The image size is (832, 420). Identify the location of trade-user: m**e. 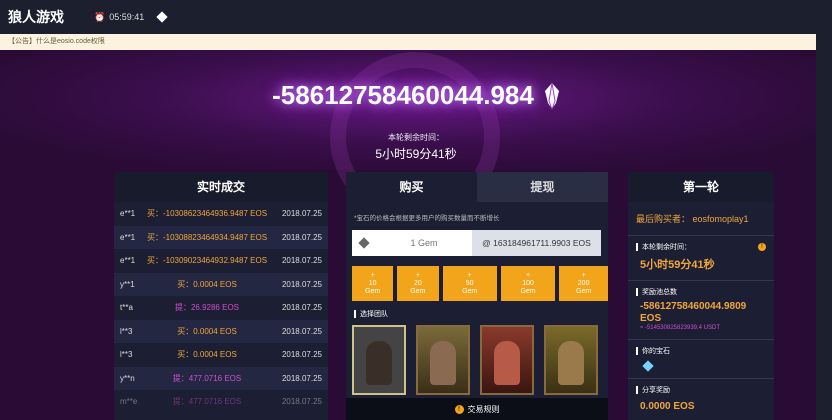
(129, 402).